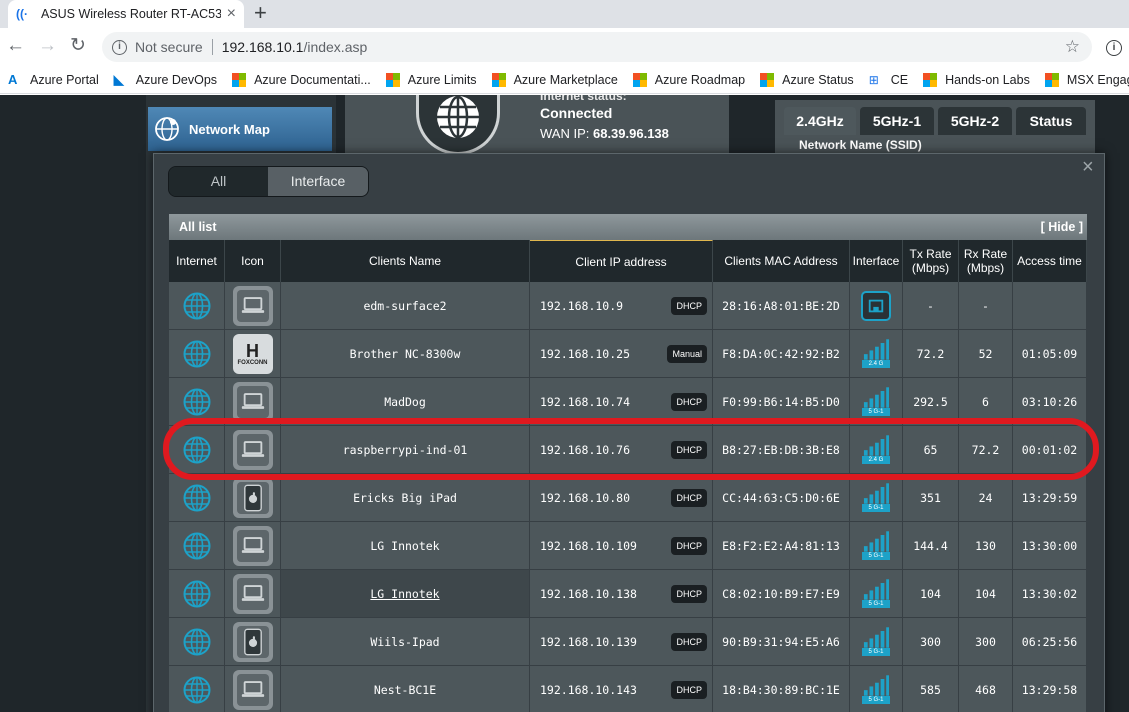  What do you see at coordinates (1051, 121) in the screenshot?
I see `tab-status: Status` at bounding box center [1051, 121].